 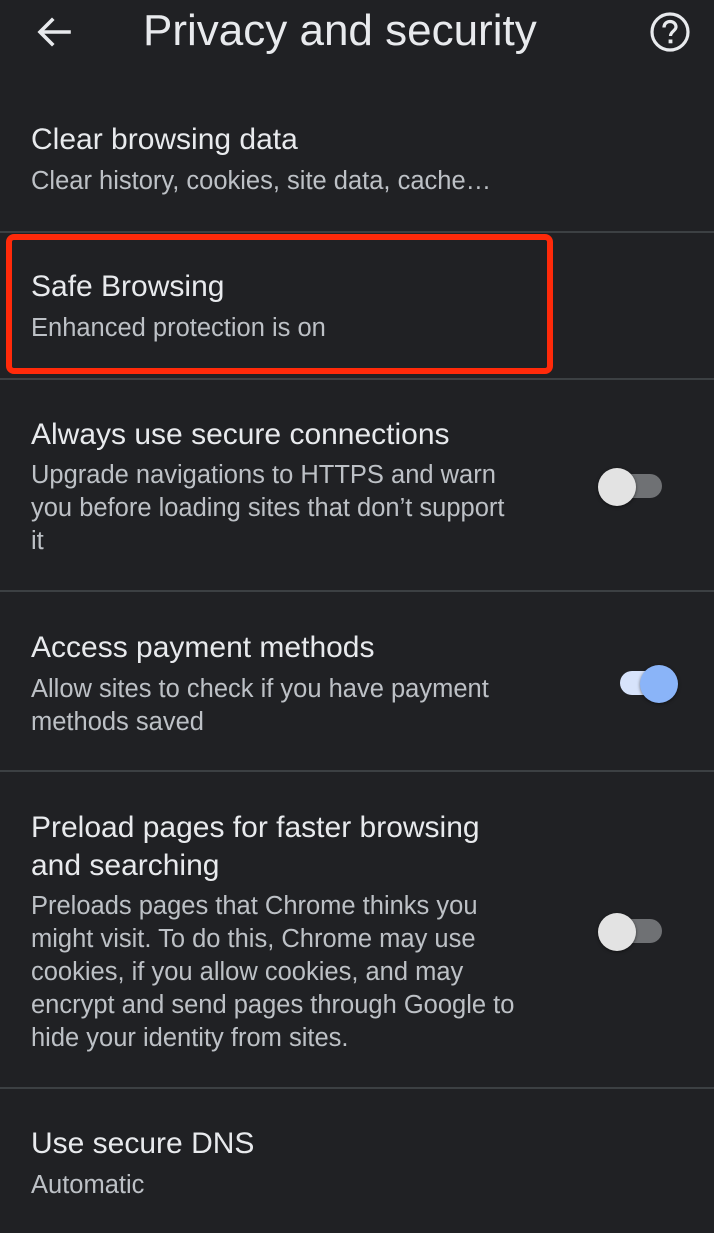 I want to click on secure-dns-item: Use secure DNS Automatic, so click(x=357, y=1161).